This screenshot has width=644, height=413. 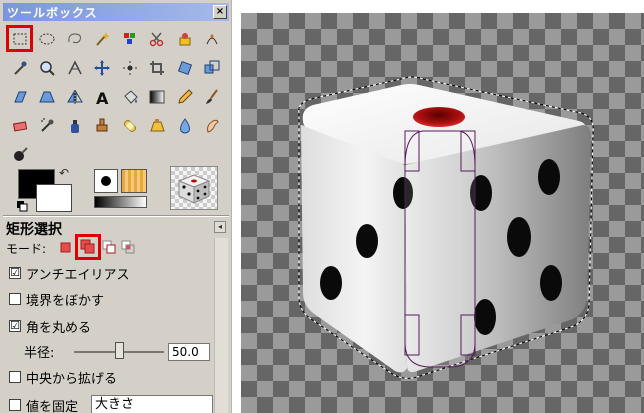 I want to click on pattern-swatch, so click(x=134, y=181).